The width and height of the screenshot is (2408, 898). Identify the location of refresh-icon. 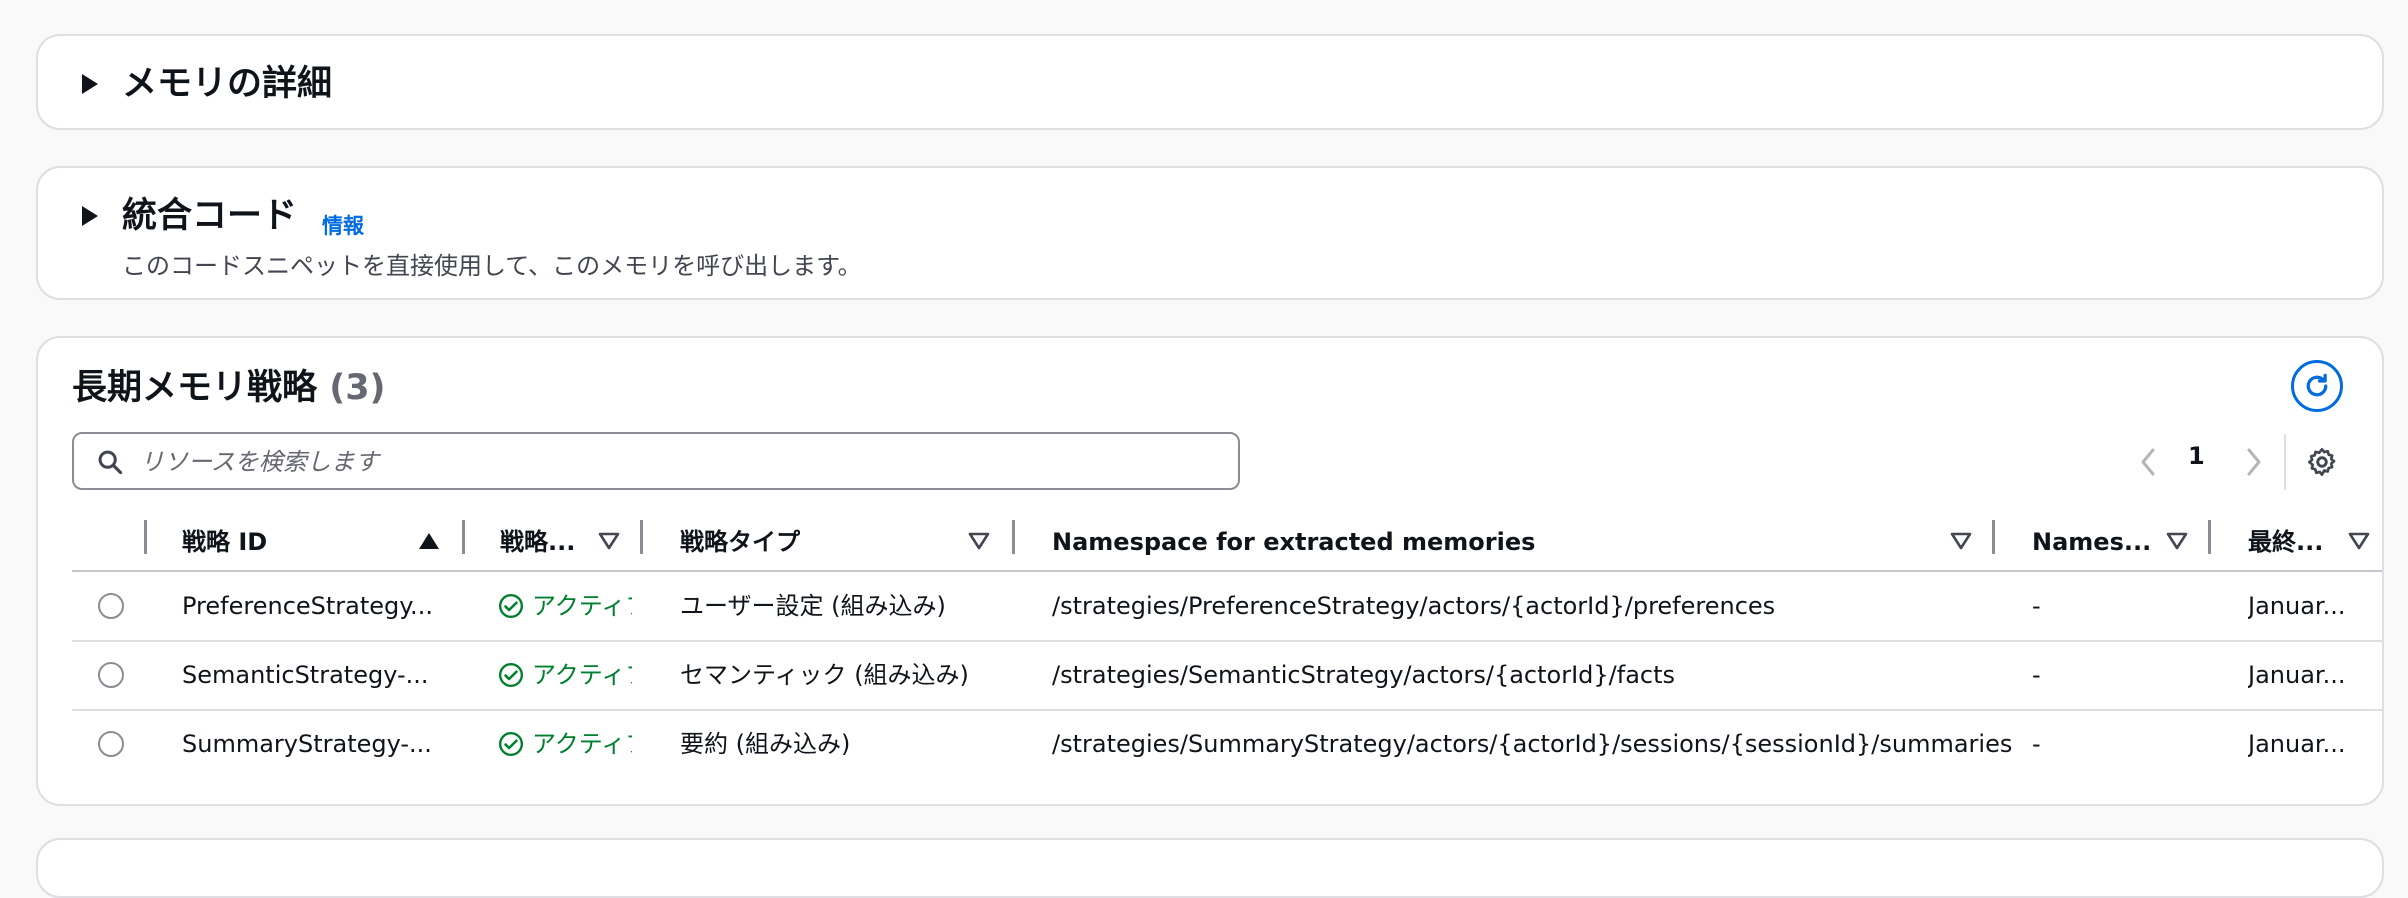
(2317, 385).